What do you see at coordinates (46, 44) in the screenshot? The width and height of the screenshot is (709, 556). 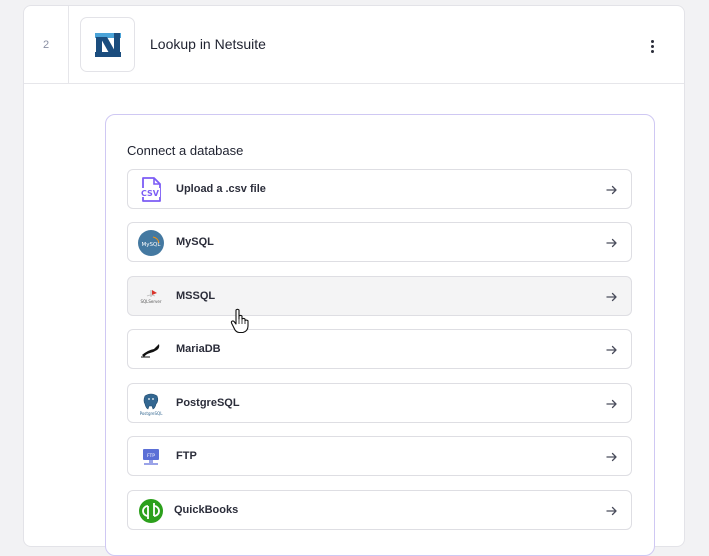 I see `step-number: 2` at bounding box center [46, 44].